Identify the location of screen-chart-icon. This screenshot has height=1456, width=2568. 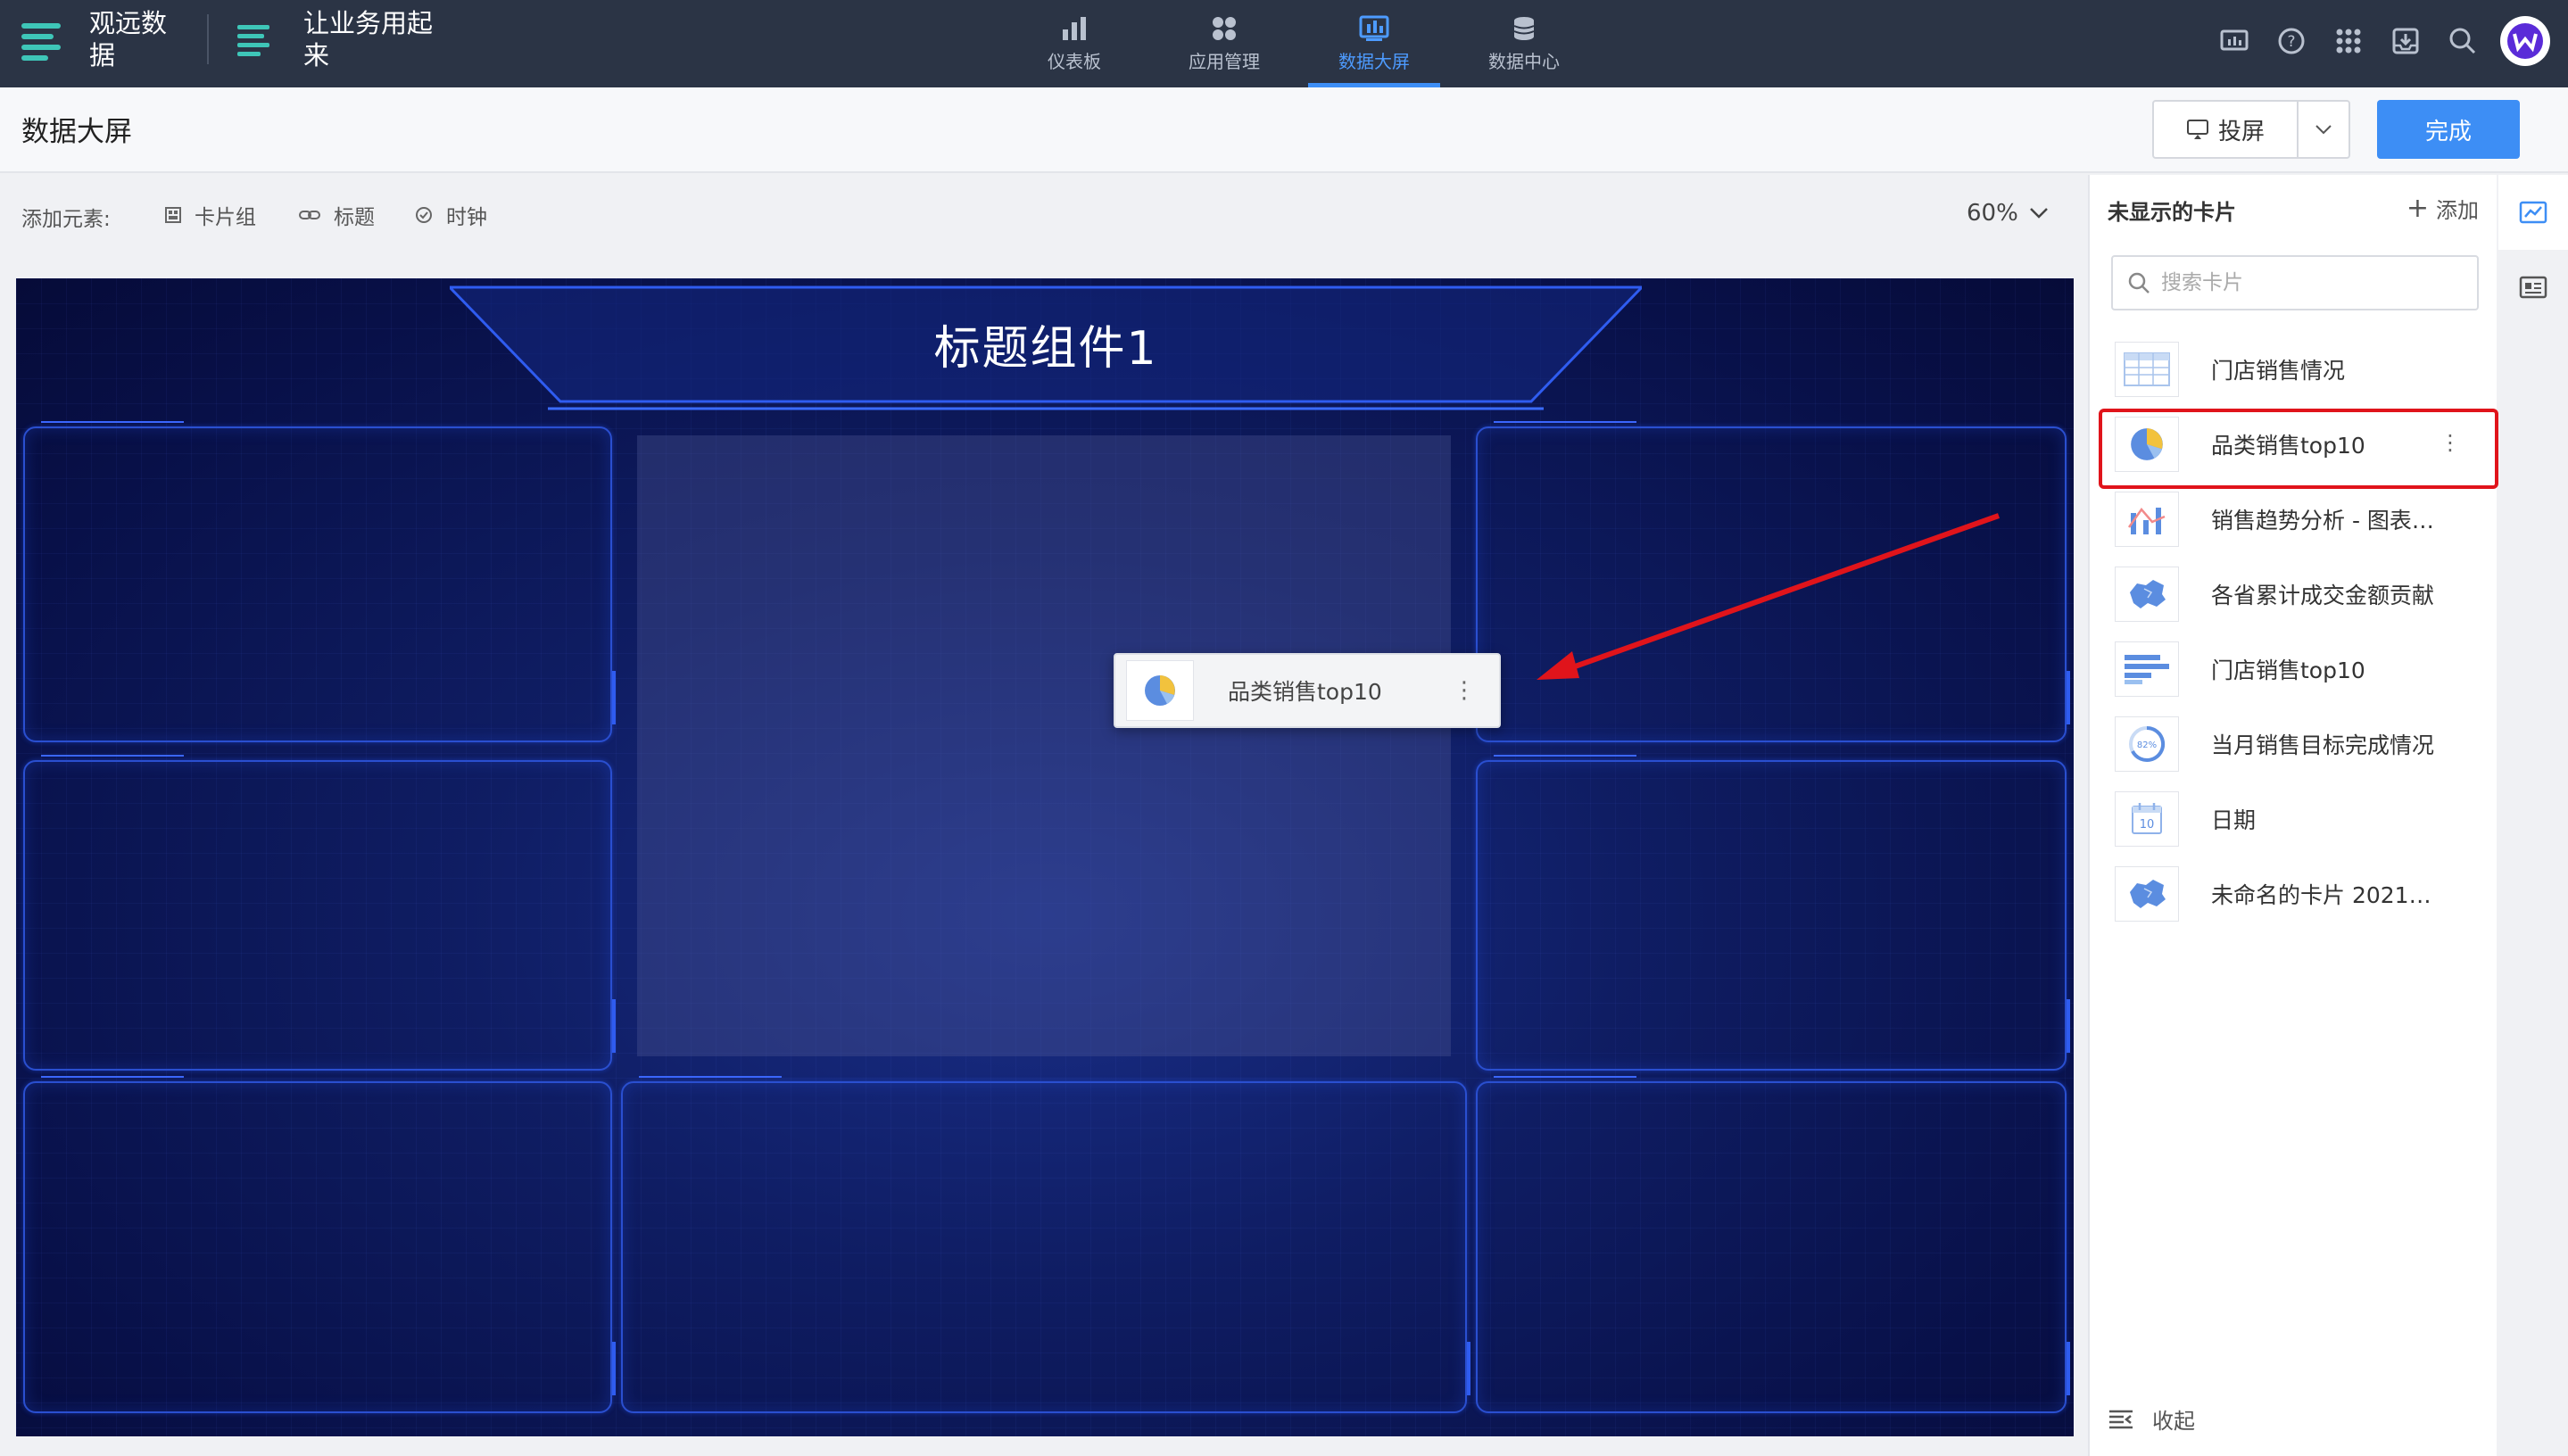
(1374, 28).